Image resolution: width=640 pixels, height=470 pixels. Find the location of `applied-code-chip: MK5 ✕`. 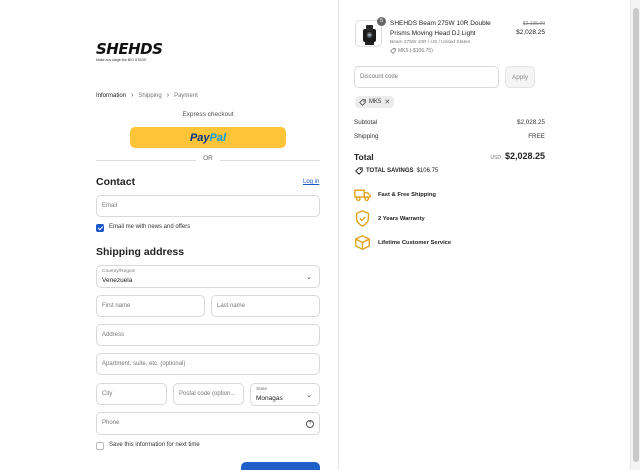

applied-code-chip: MK5 ✕ is located at coordinates (375, 102).